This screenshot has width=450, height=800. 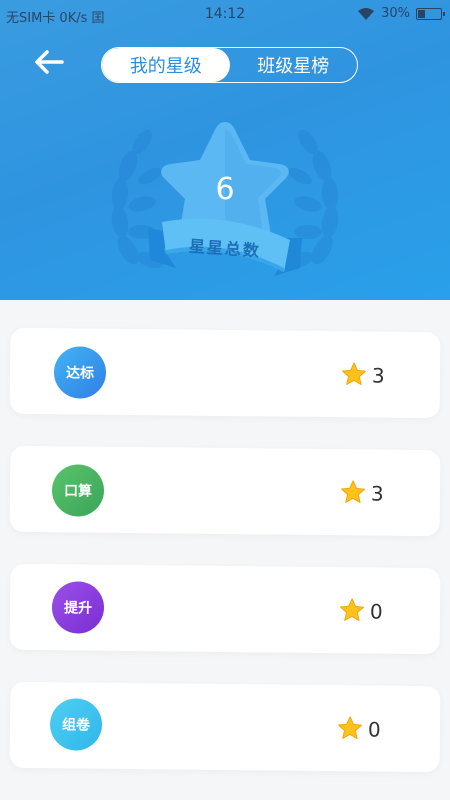 What do you see at coordinates (225, 189) in the screenshot?
I see `total-stars-value: 6` at bounding box center [225, 189].